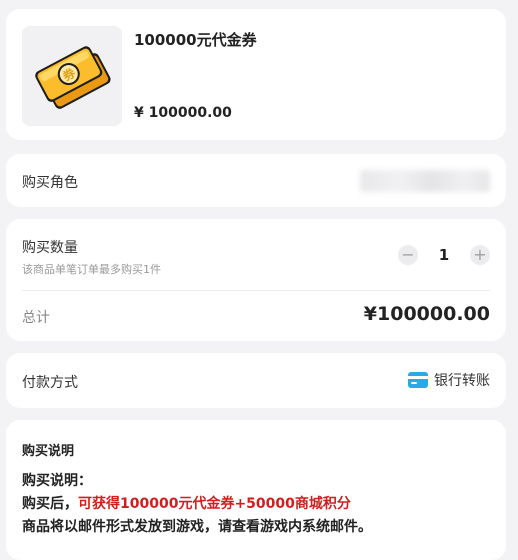 This screenshot has width=518, height=560. Describe the element at coordinates (426, 314) in the screenshot. I see `total-value: ¥100000.00` at that location.